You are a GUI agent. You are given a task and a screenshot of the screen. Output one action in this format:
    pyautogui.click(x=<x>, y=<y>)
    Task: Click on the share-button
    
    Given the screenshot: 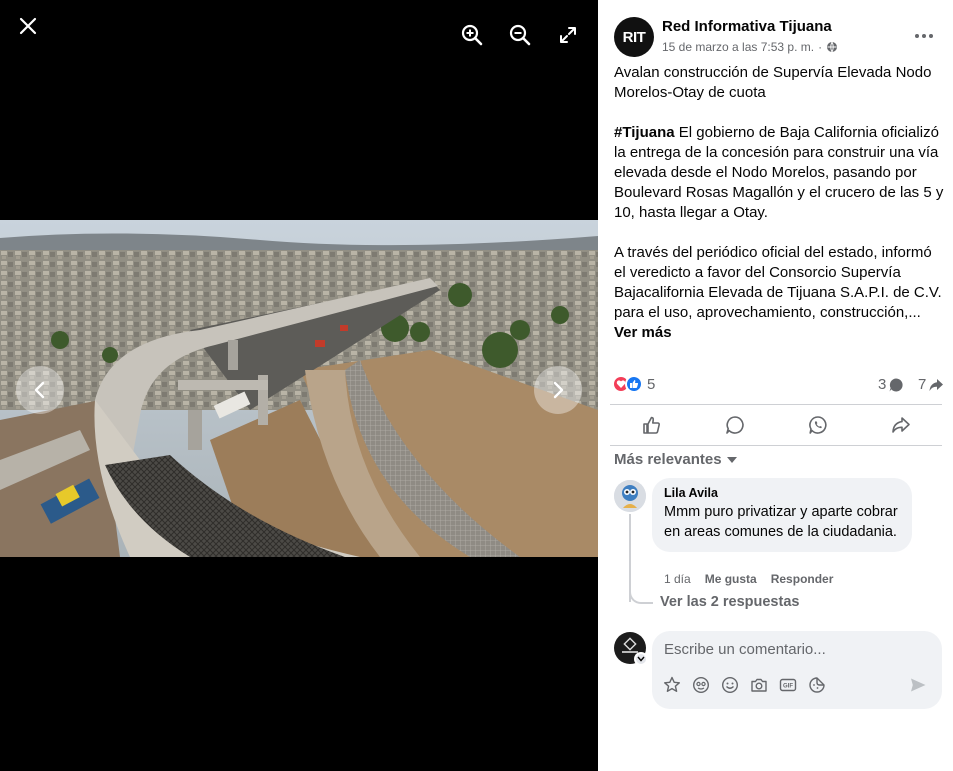 What is the action you would take?
    pyautogui.click(x=900, y=425)
    